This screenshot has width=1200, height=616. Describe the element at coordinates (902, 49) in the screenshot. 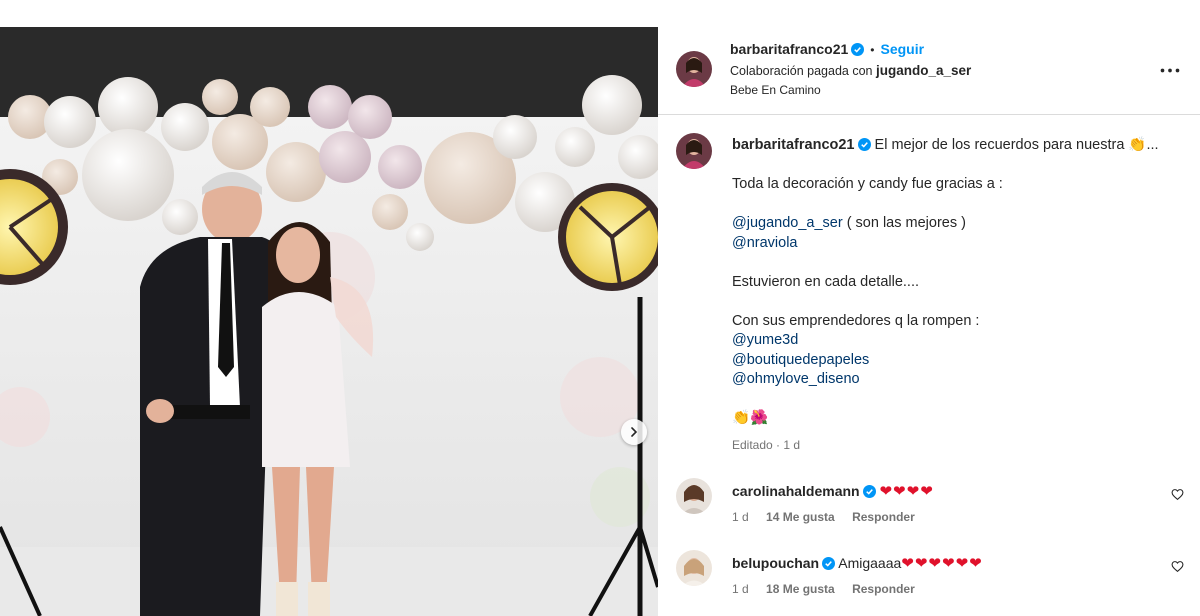

I see `follow-button: Seguir` at that location.